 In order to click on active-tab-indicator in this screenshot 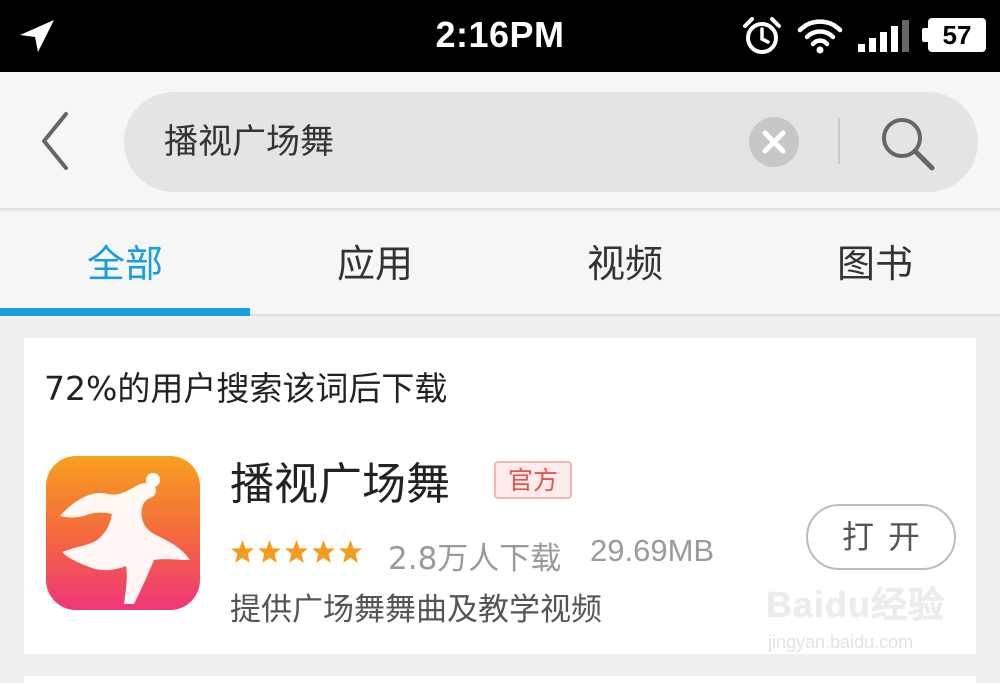, I will do `click(125, 312)`.